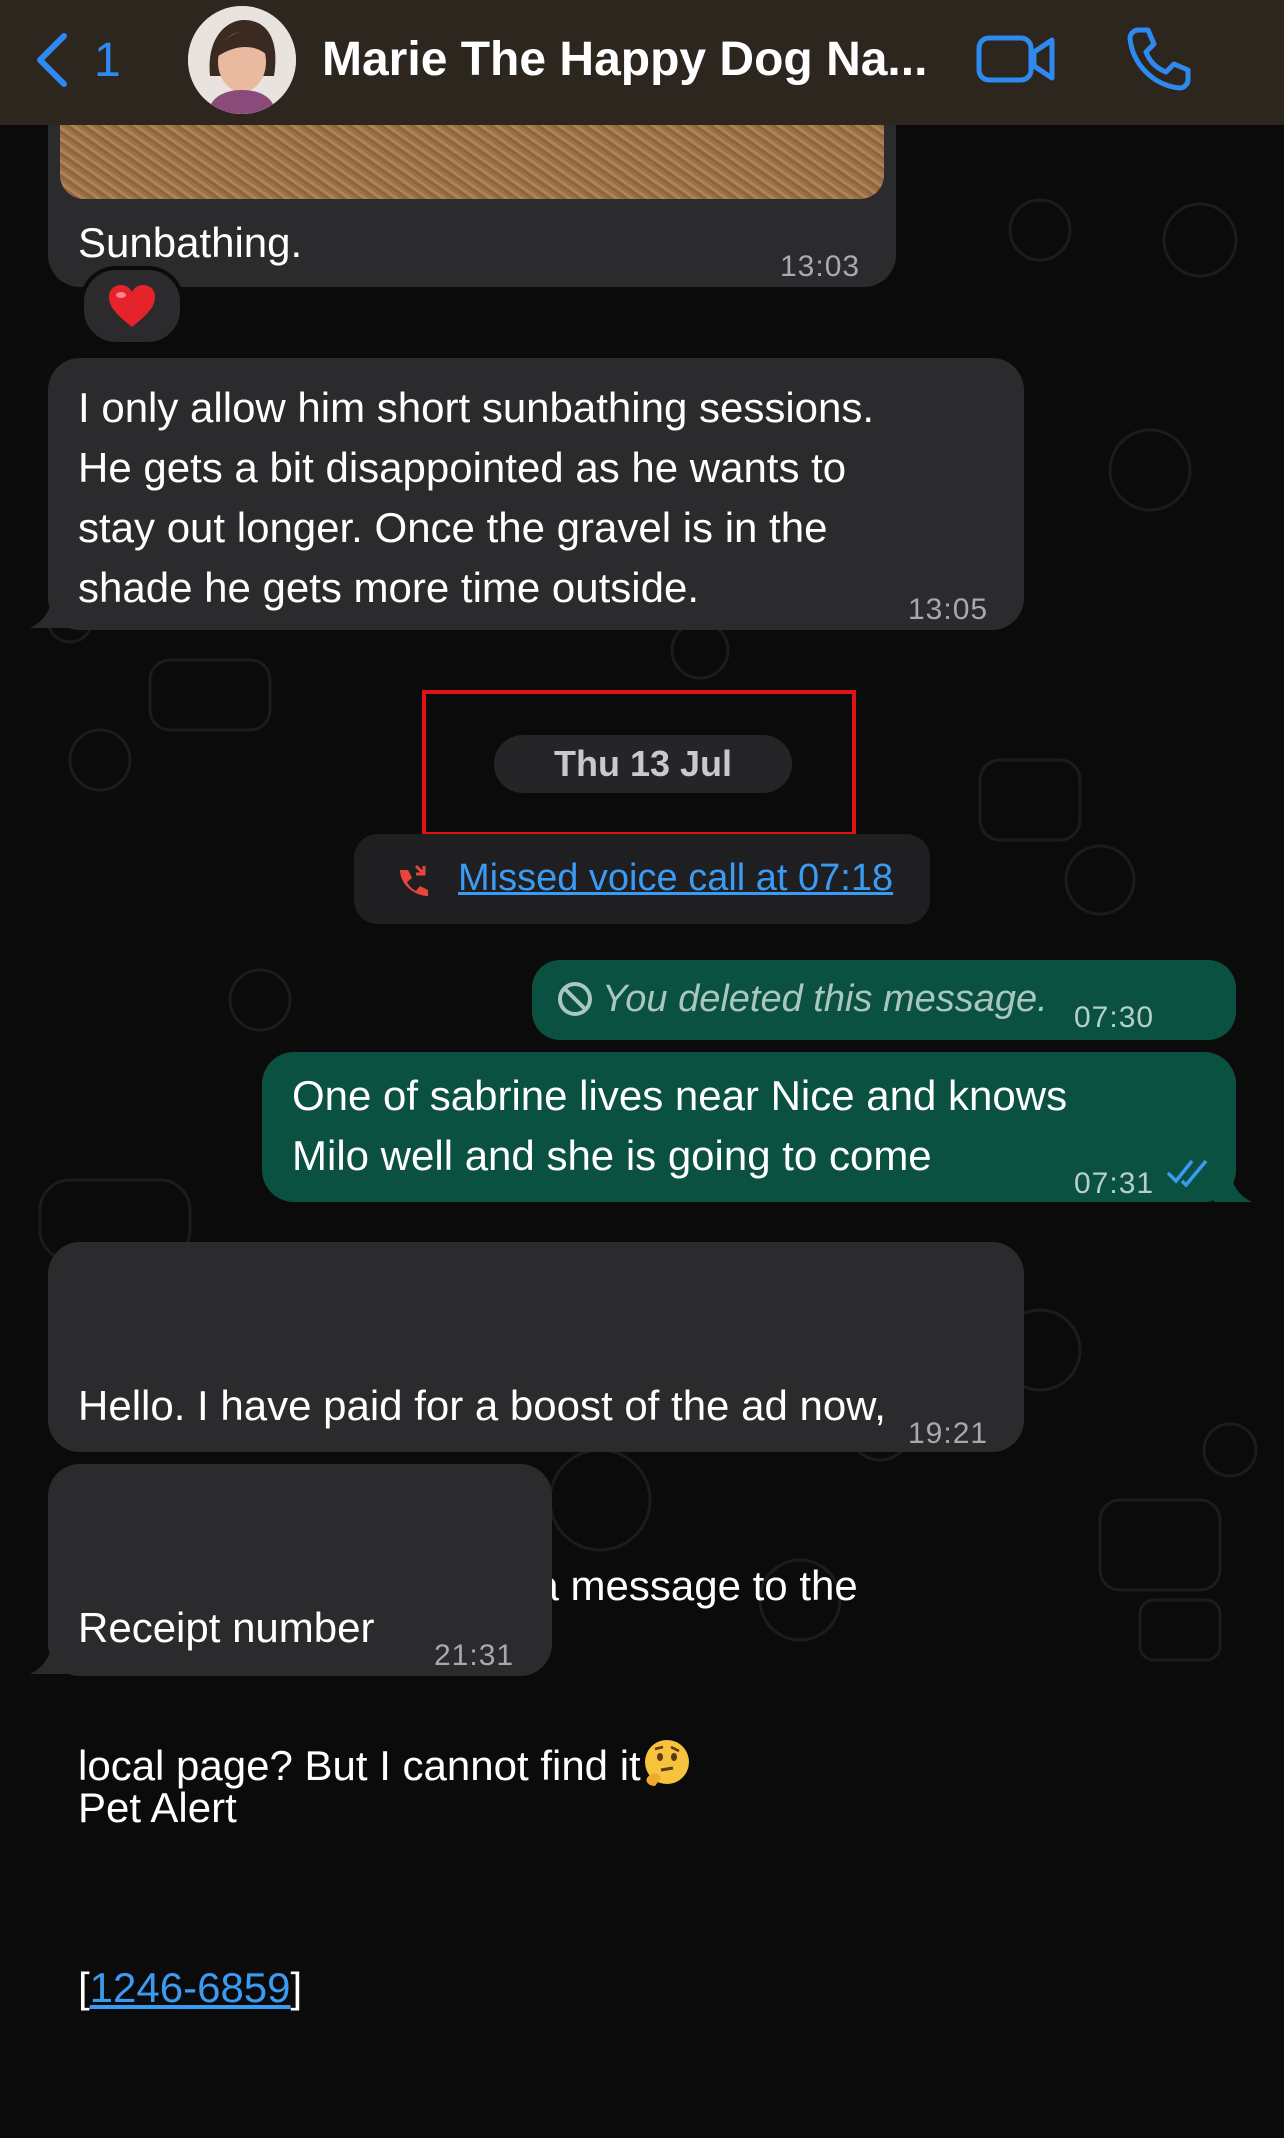  What do you see at coordinates (414, 880) in the screenshot?
I see `missed-call-icon` at bounding box center [414, 880].